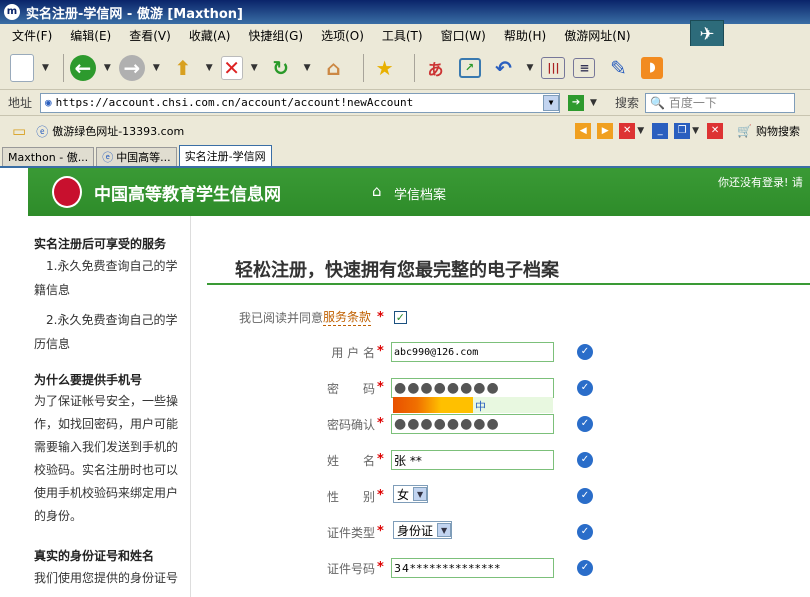  Describe the element at coordinates (657, 102) in the screenshot. I see `search-icon: 🔍` at that location.